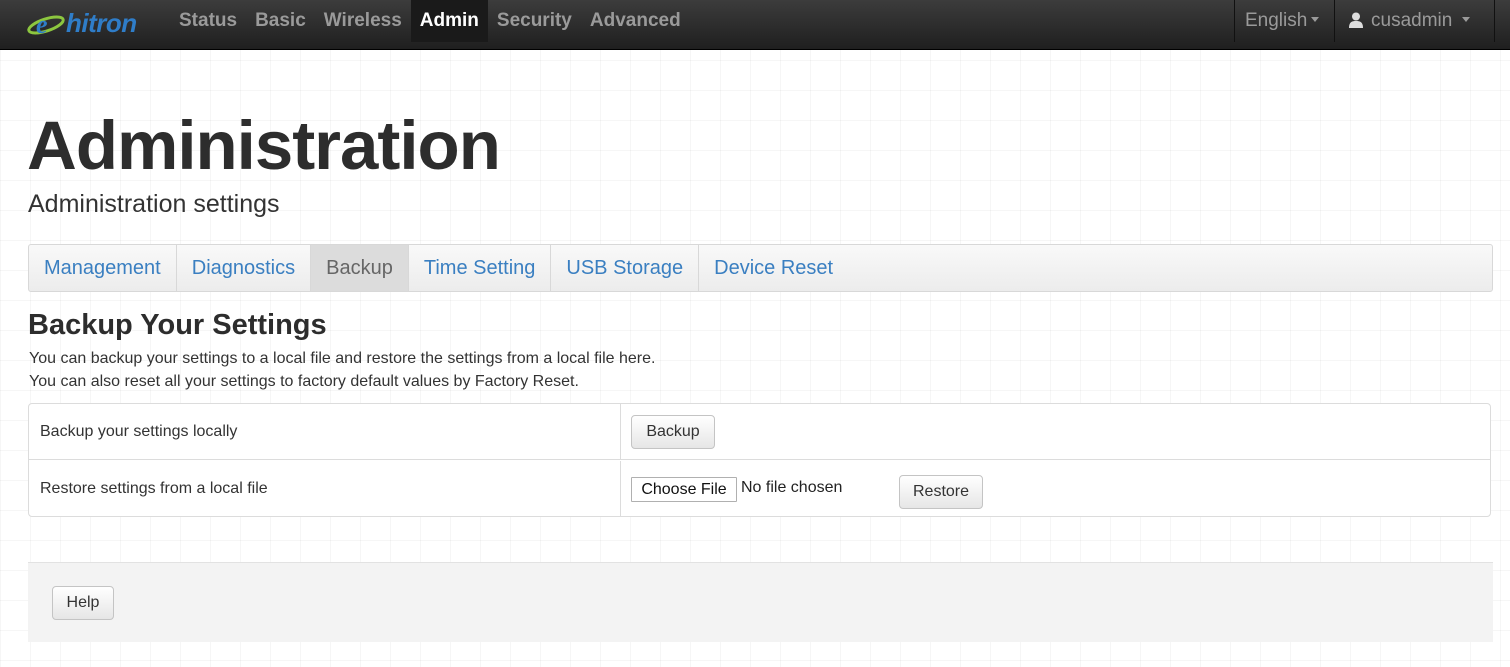  What do you see at coordinates (154, 204) in the screenshot?
I see `page-subtitle: Administration settings` at bounding box center [154, 204].